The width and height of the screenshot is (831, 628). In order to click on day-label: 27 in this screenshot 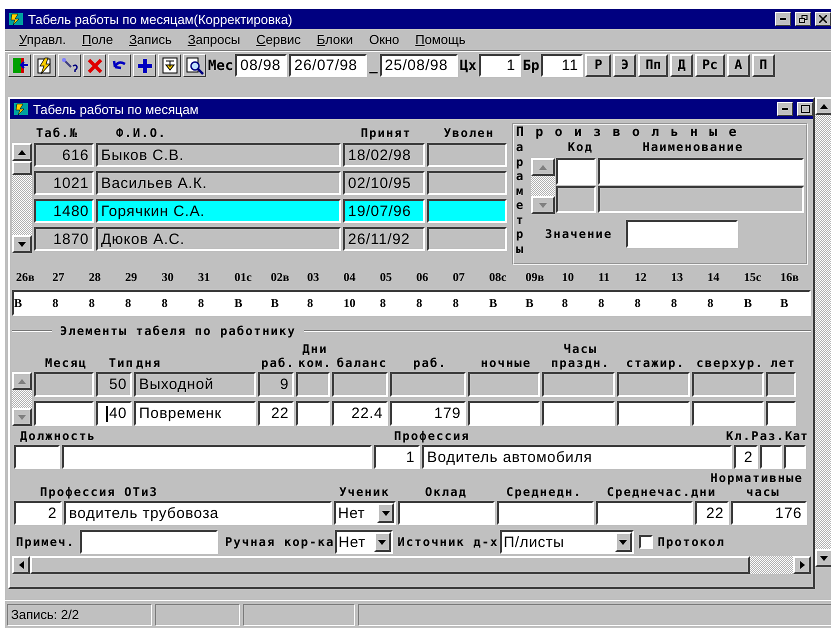, I will do `click(58, 277)`.